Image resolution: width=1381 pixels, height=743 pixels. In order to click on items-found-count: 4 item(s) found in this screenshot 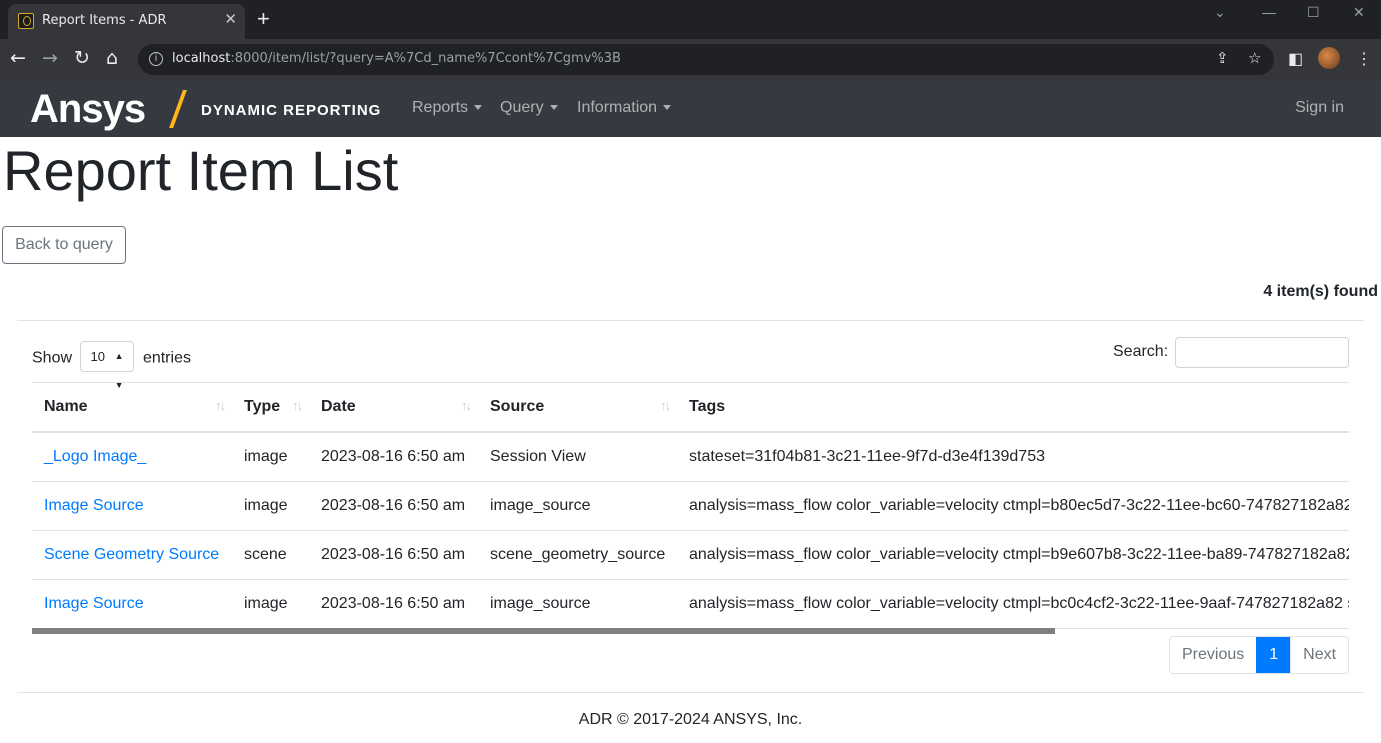, I will do `click(1320, 291)`.